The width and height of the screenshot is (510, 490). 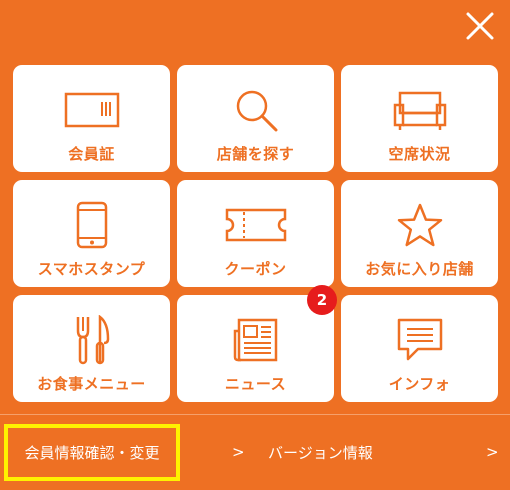 What do you see at coordinates (91, 269) in the screenshot?
I see `tile-label: スマホスタンプ` at bounding box center [91, 269].